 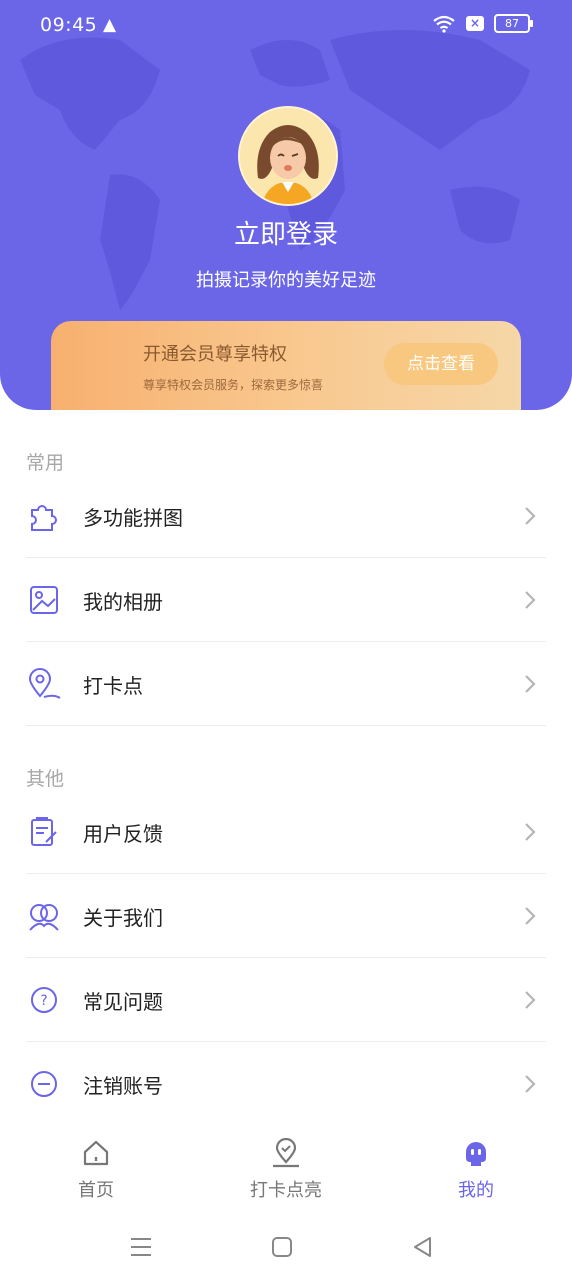 What do you see at coordinates (444, 24) in the screenshot?
I see `wifi-icon` at bounding box center [444, 24].